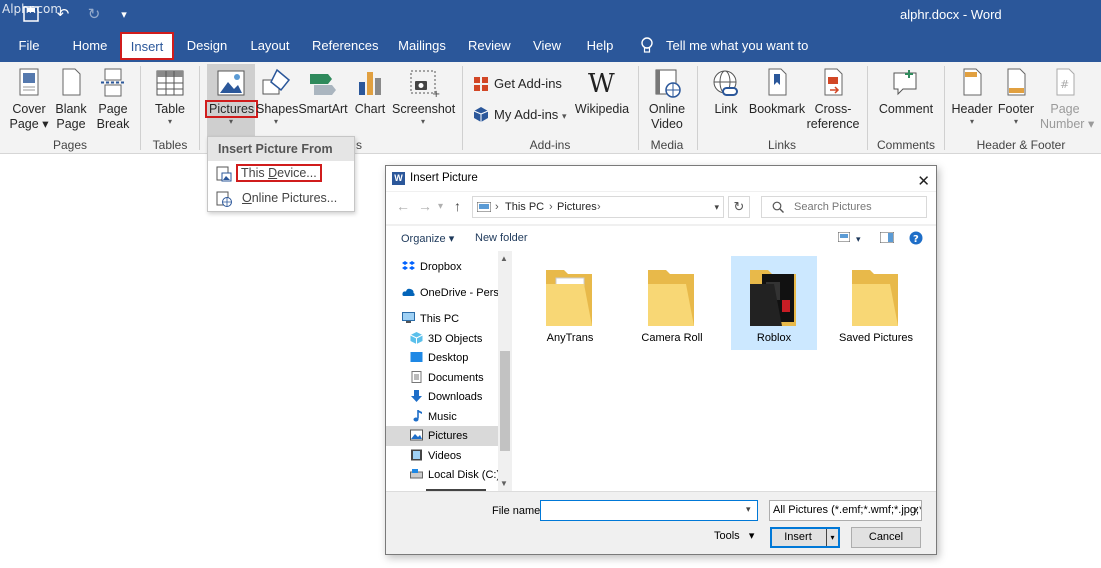  Describe the element at coordinates (71, 98) in the screenshot. I see `blank-page-button: Blank Page` at that location.